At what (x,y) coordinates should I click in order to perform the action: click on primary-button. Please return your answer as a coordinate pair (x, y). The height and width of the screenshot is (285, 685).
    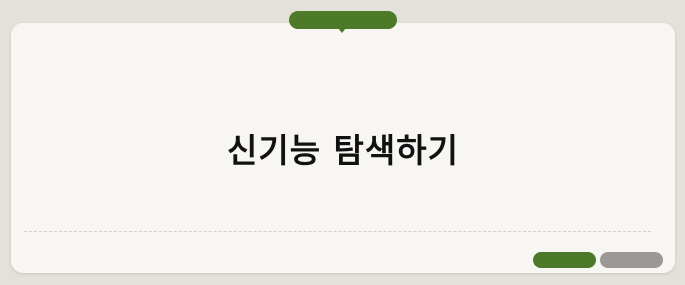
    Looking at the image, I should click on (564, 260).